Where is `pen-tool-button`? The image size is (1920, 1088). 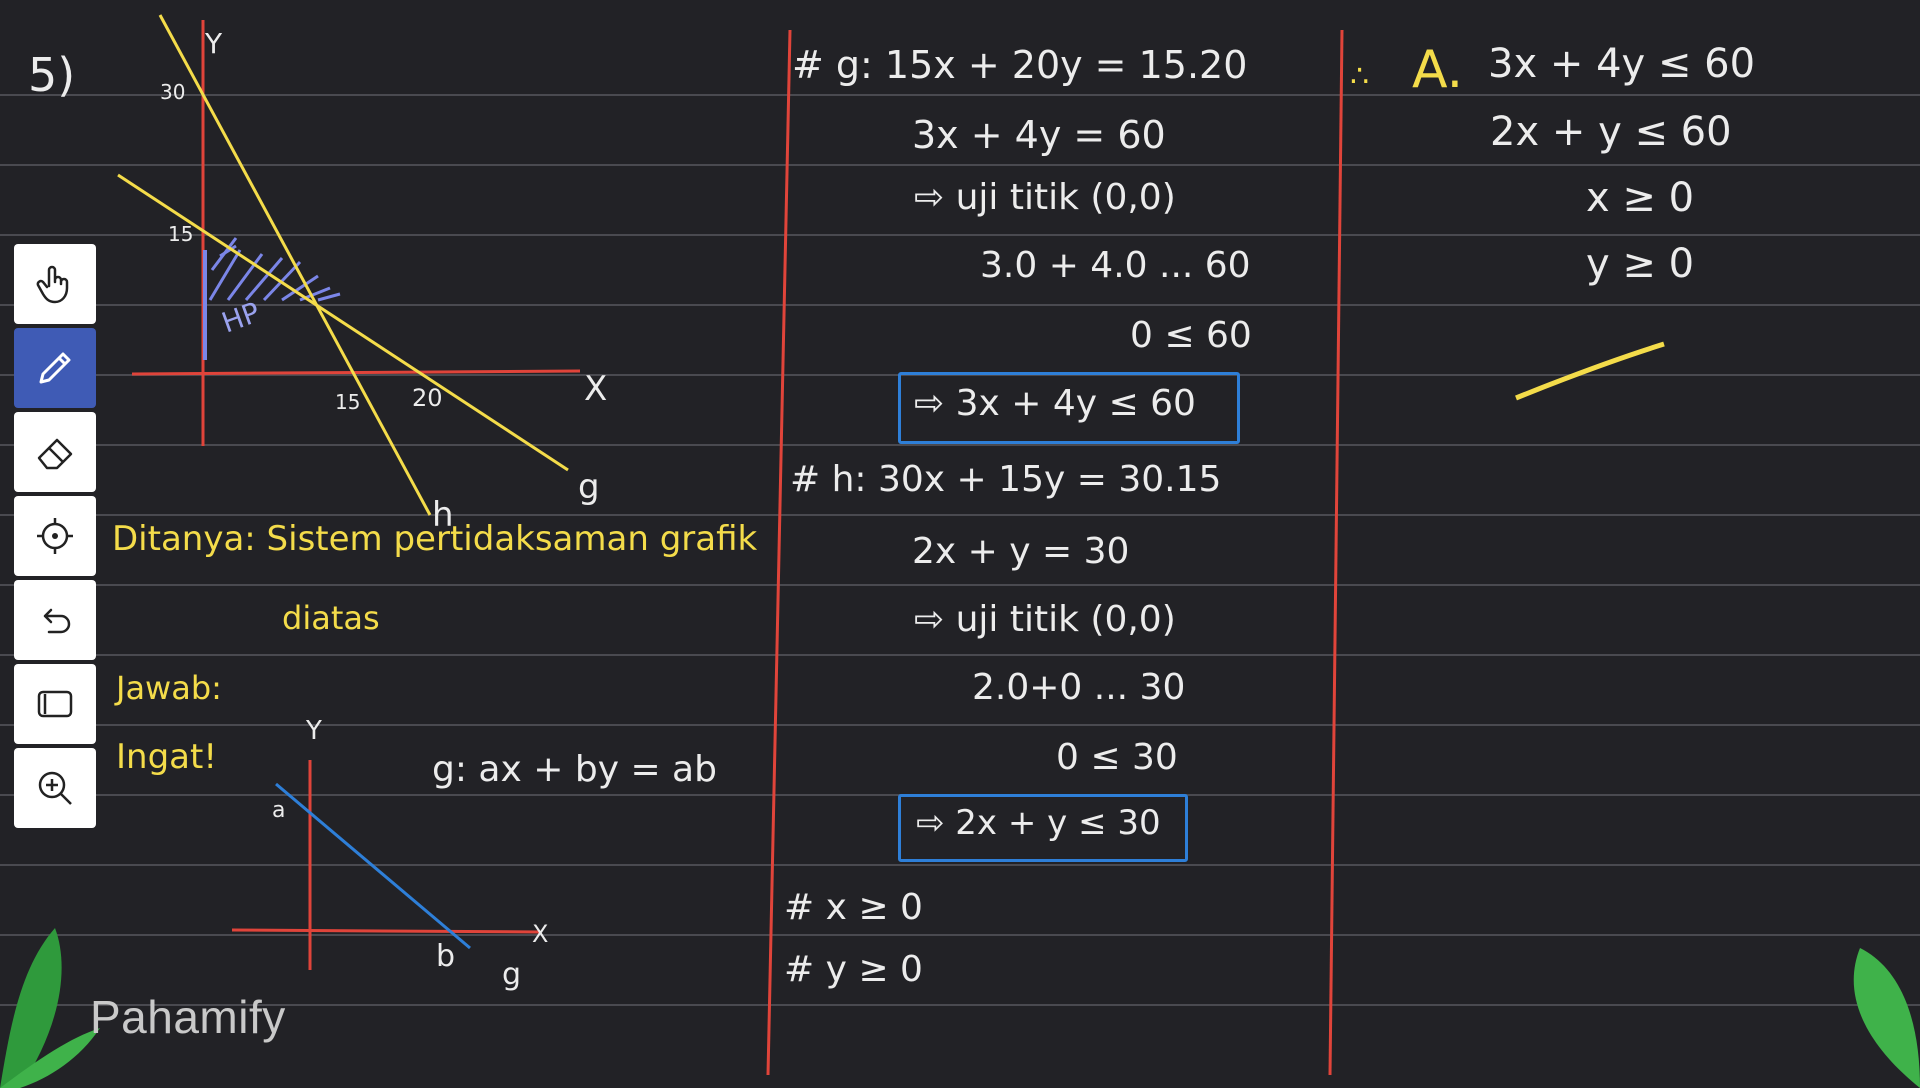
pen-tool-button is located at coordinates (55, 368).